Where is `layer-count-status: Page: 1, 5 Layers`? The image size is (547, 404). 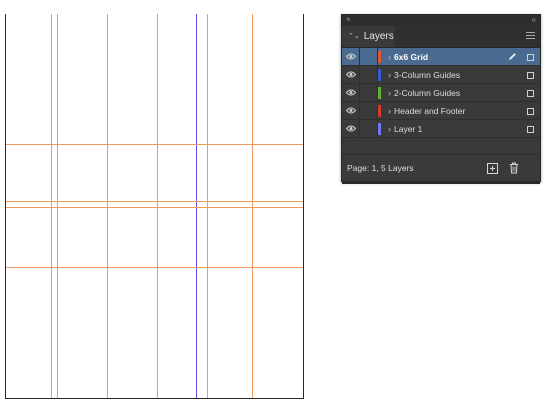
layer-count-status: Page: 1, 5 Layers is located at coordinates (380, 168).